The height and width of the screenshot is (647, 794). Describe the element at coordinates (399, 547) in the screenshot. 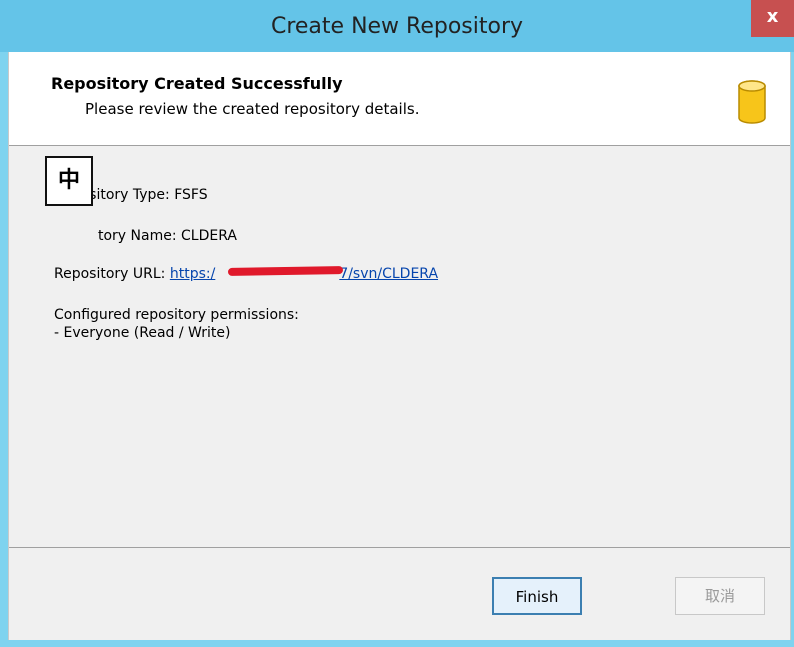

I see `footer-separator` at that location.